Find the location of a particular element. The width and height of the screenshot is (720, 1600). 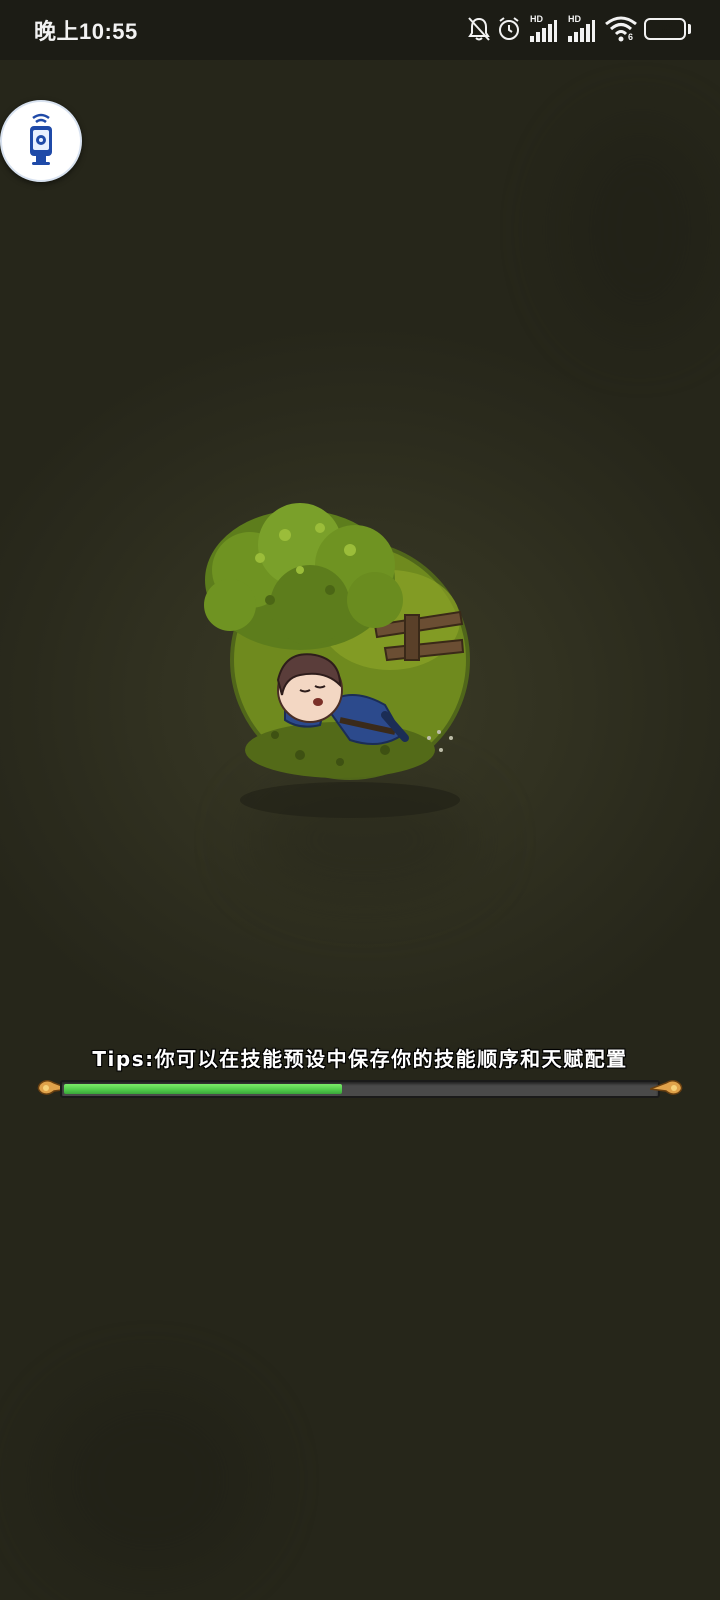

camera-remote-icon is located at coordinates (41, 139).